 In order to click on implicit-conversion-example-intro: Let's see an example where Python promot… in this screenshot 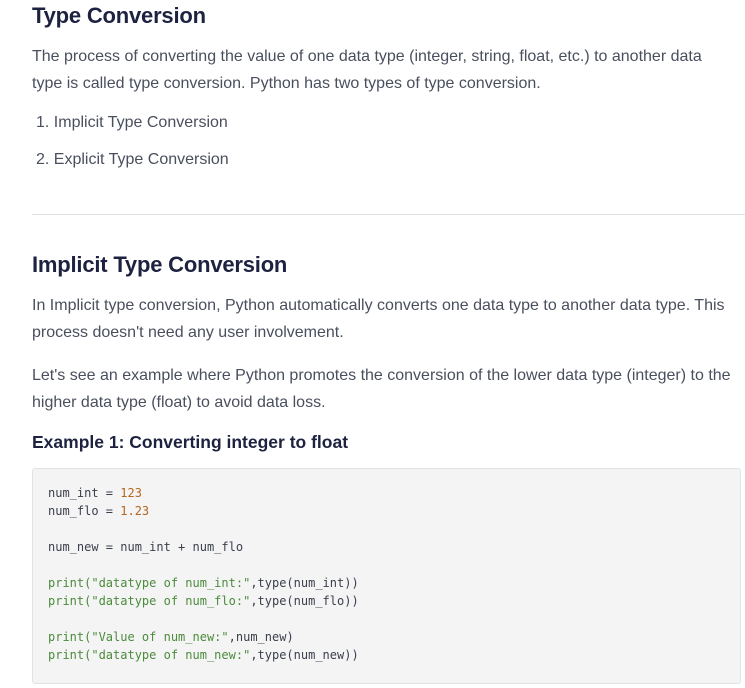, I will do `click(381, 389)`.